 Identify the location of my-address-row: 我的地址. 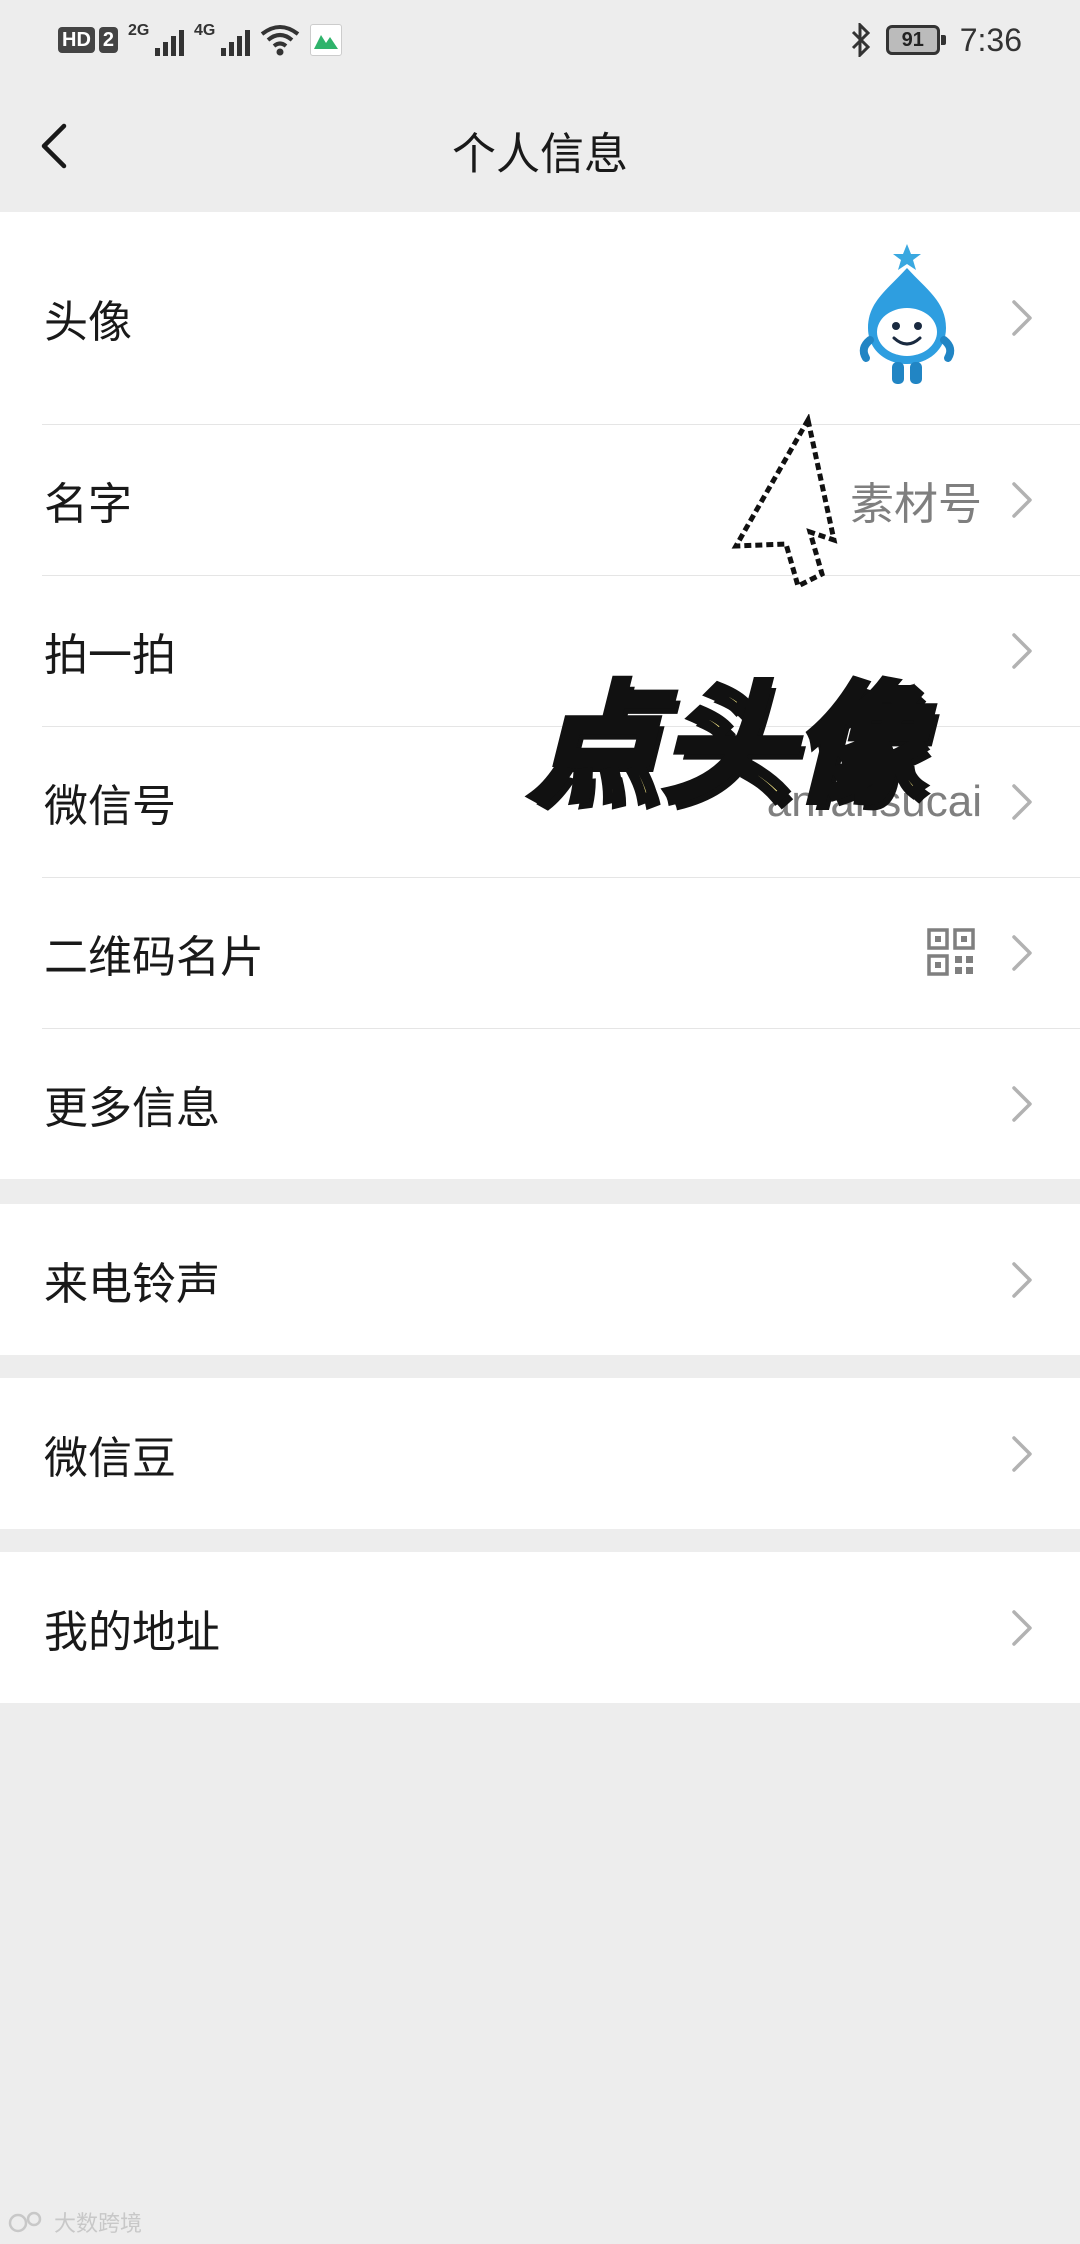
(540, 1627).